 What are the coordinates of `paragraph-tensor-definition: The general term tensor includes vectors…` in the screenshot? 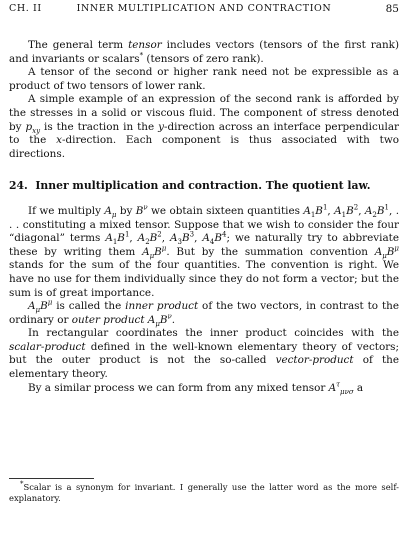 It's located at (204, 52).